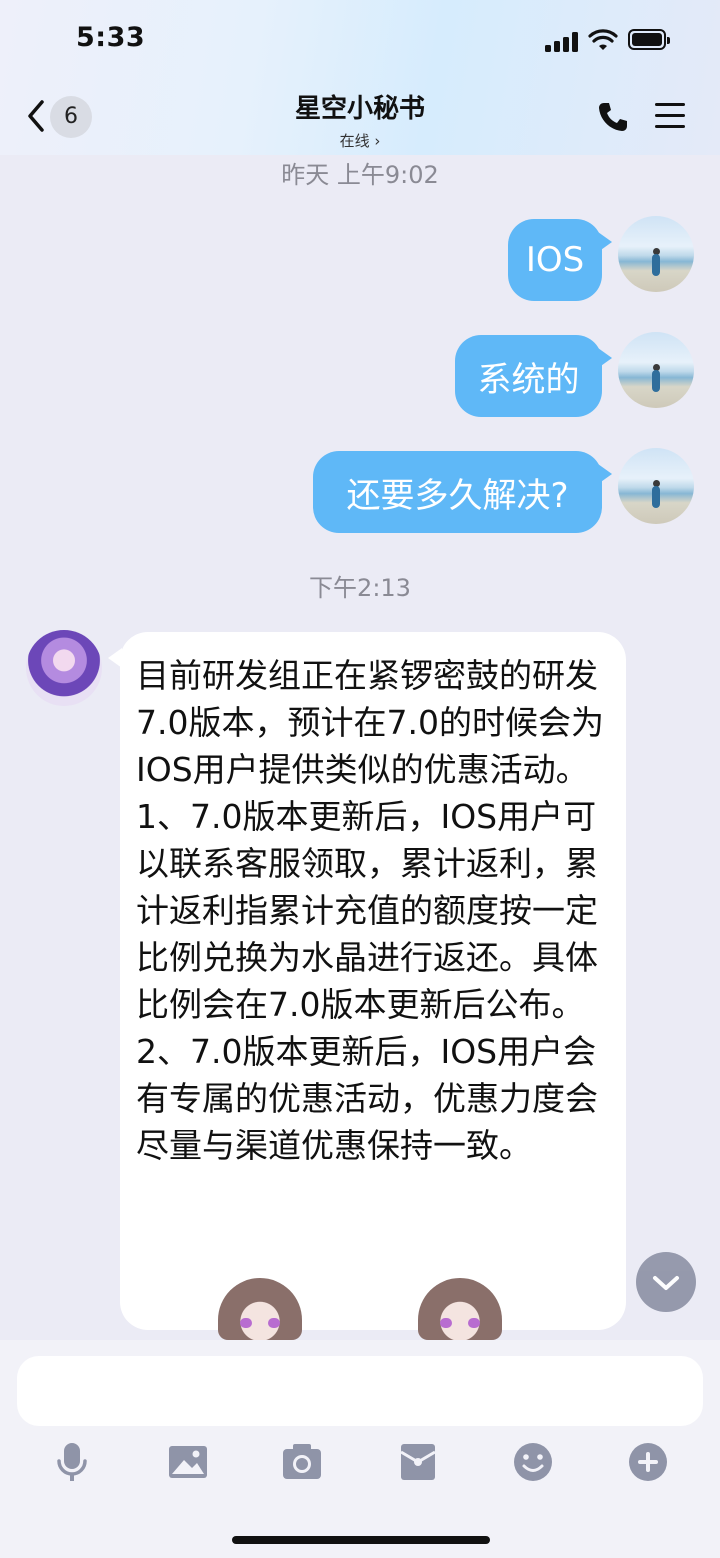 This screenshot has height=1558, width=720. What do you see at coordinates (360, 588) in the screenshot?
I see `timestamp: 下午2:13` at bounding box center [360, 588].